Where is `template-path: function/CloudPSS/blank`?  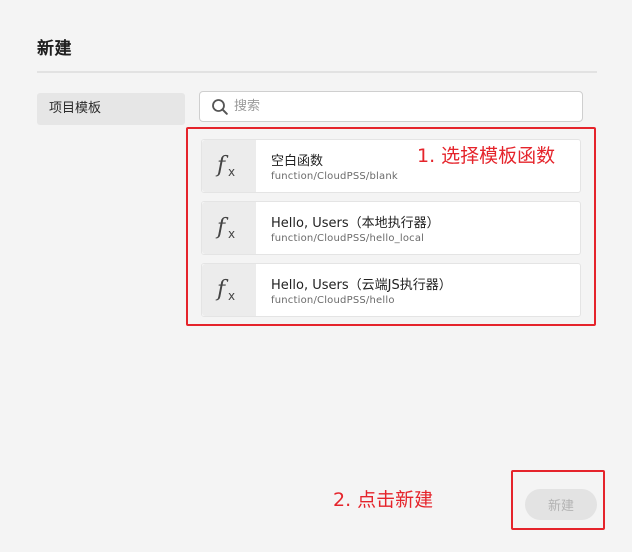 template-path: function/CloudPSS/blank is located at coordinates (334, 176).